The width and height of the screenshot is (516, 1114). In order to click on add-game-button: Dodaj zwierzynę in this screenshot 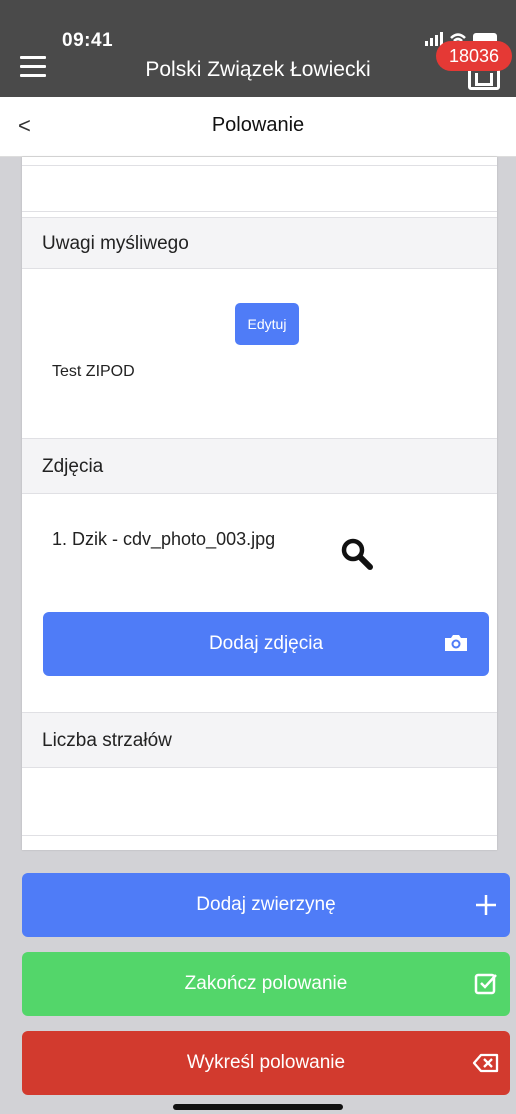, I will do `click(266, 905)`.